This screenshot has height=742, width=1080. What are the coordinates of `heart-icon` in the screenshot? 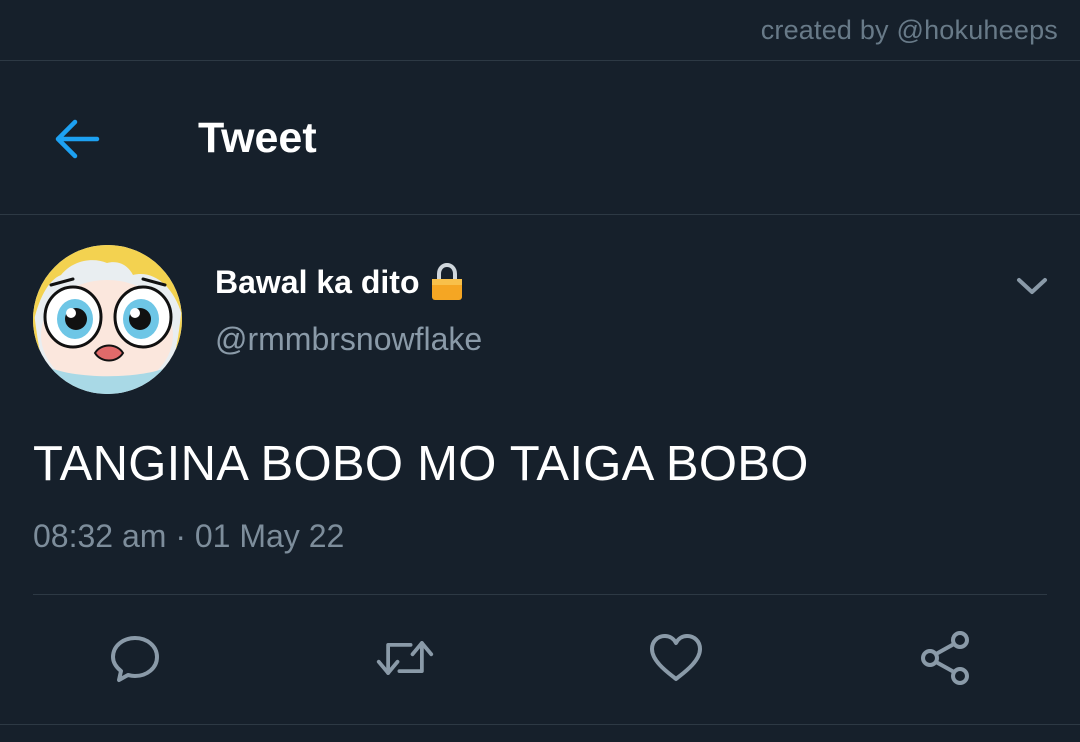 It's located at (676, 657).